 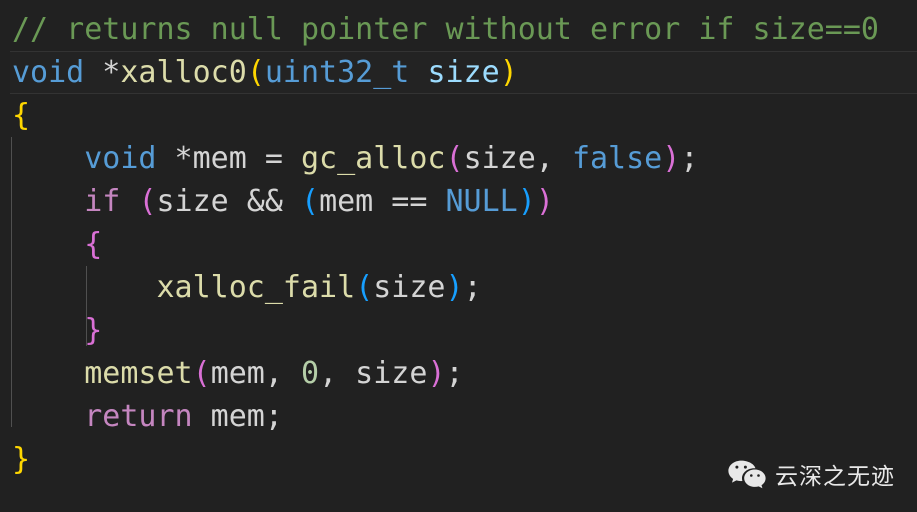 I want to click on watermark-label: 云深之无迹, so click(x=835, y=476).